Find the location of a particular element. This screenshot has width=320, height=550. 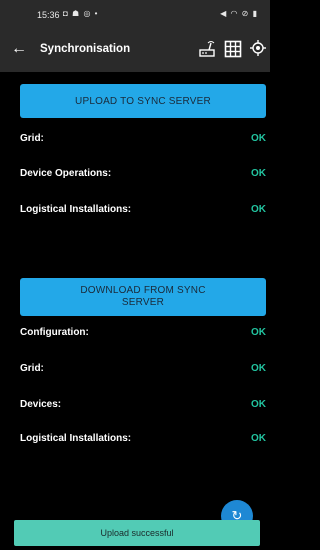

status-label: Configuration: is located at coordinates (54, 332).